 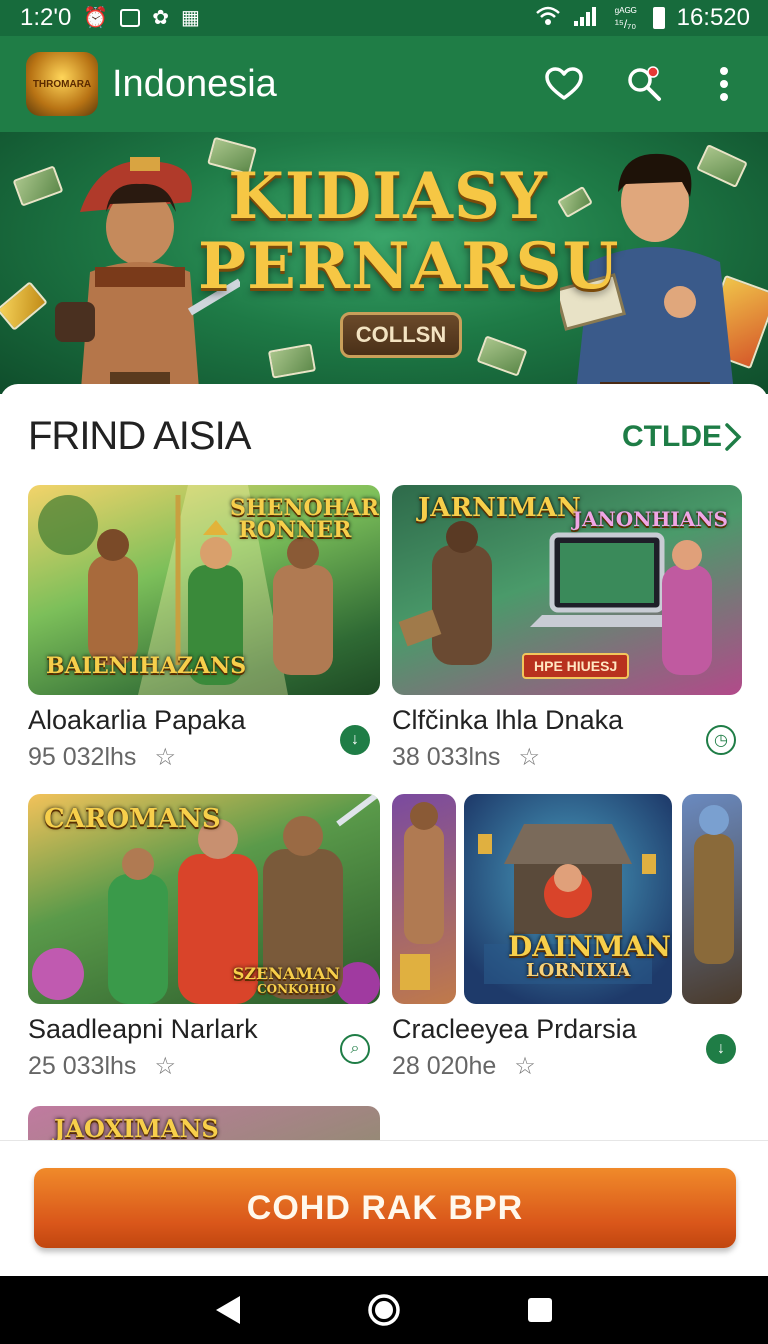 I want to click on search-outline-icon: ⌕, so click(x=355, y=1049).